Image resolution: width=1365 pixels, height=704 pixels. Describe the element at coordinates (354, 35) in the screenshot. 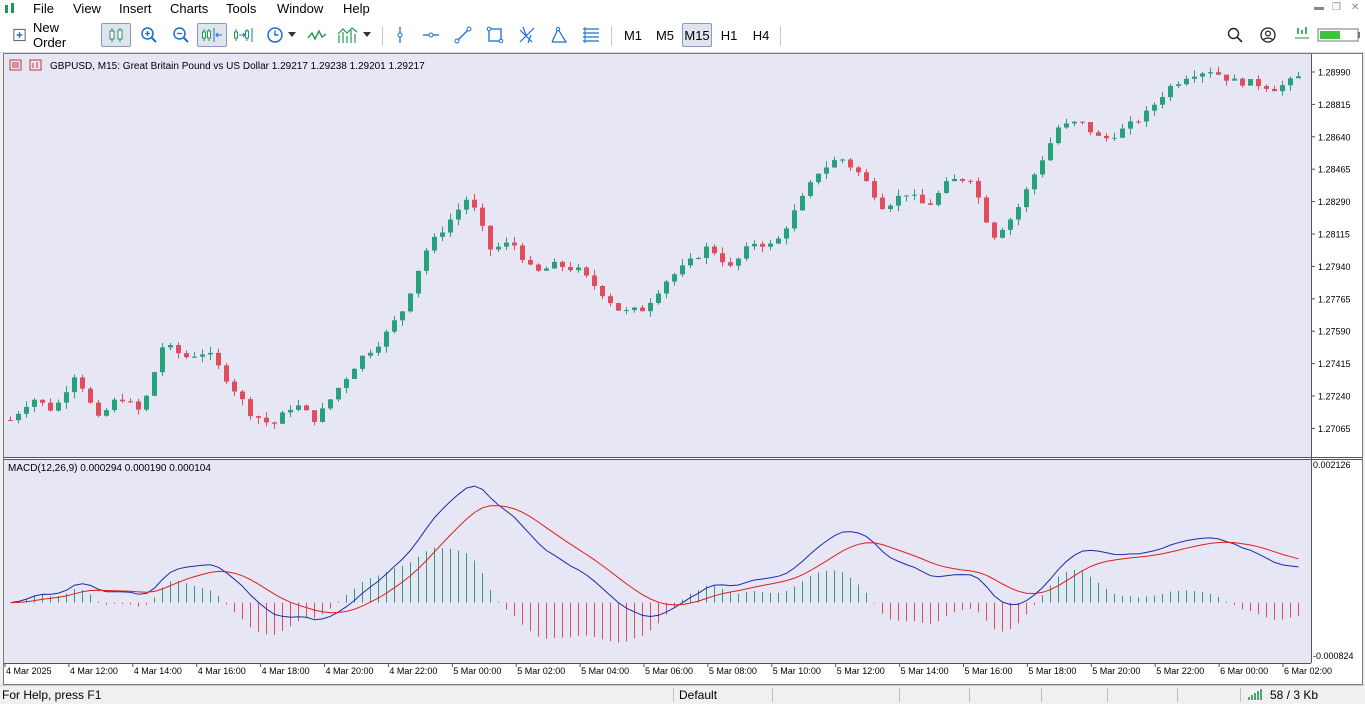

I see `templates-dropdown` at that location.